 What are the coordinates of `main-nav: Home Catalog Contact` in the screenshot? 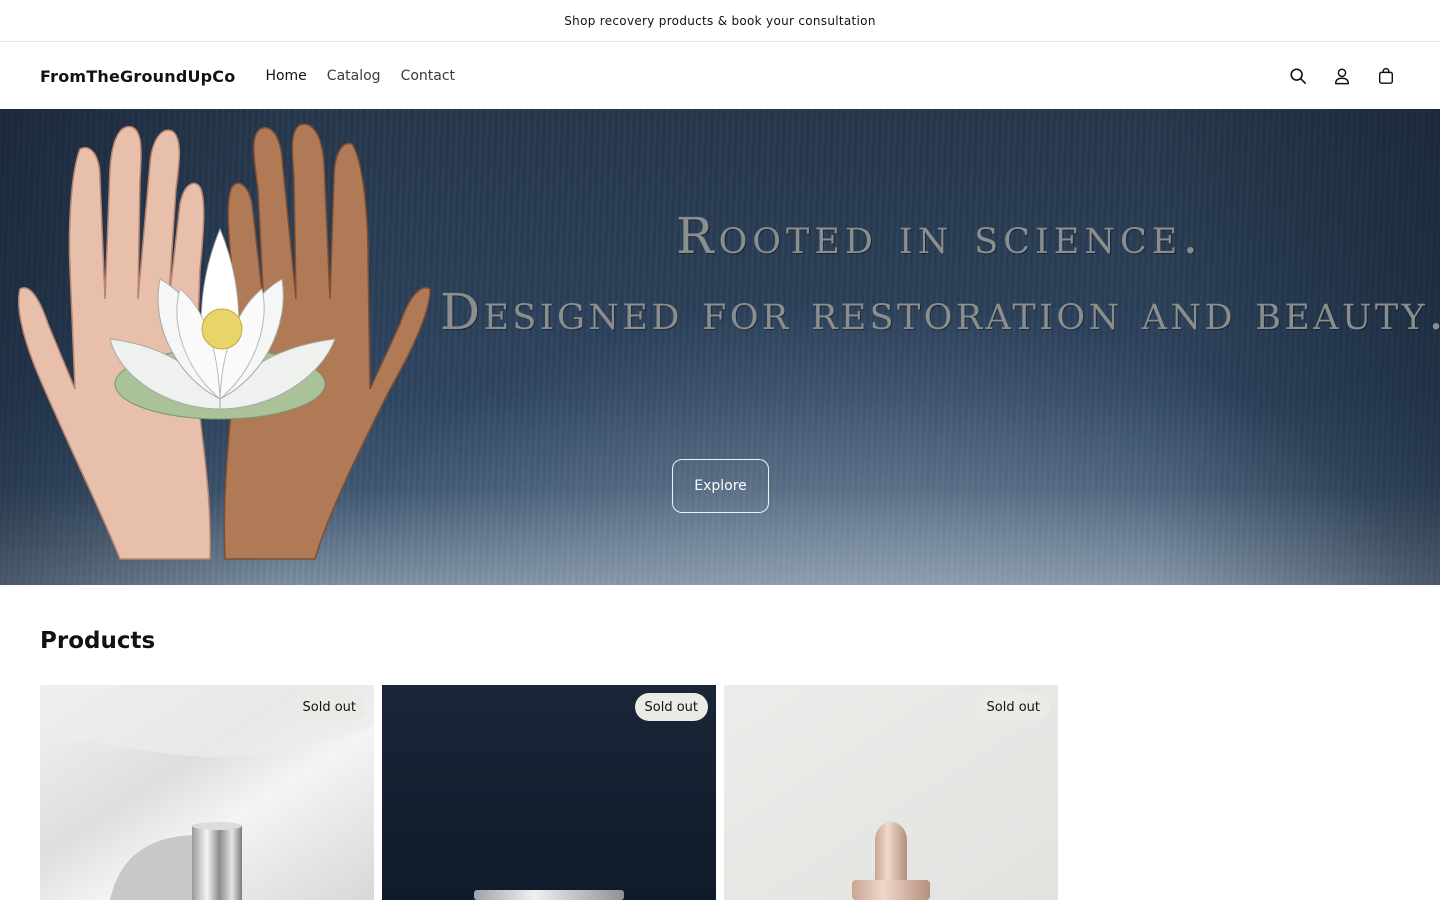 It's located at (360, 76).